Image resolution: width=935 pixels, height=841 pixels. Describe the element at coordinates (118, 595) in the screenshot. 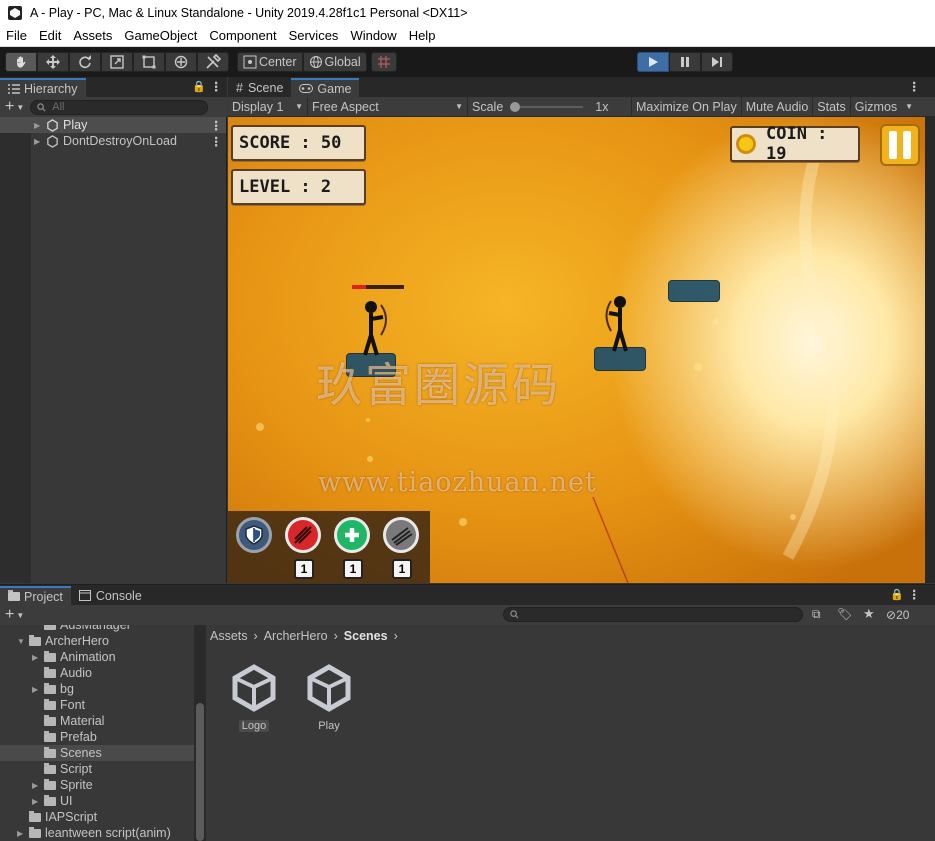

I see `console-tab-label: Console` at that location.